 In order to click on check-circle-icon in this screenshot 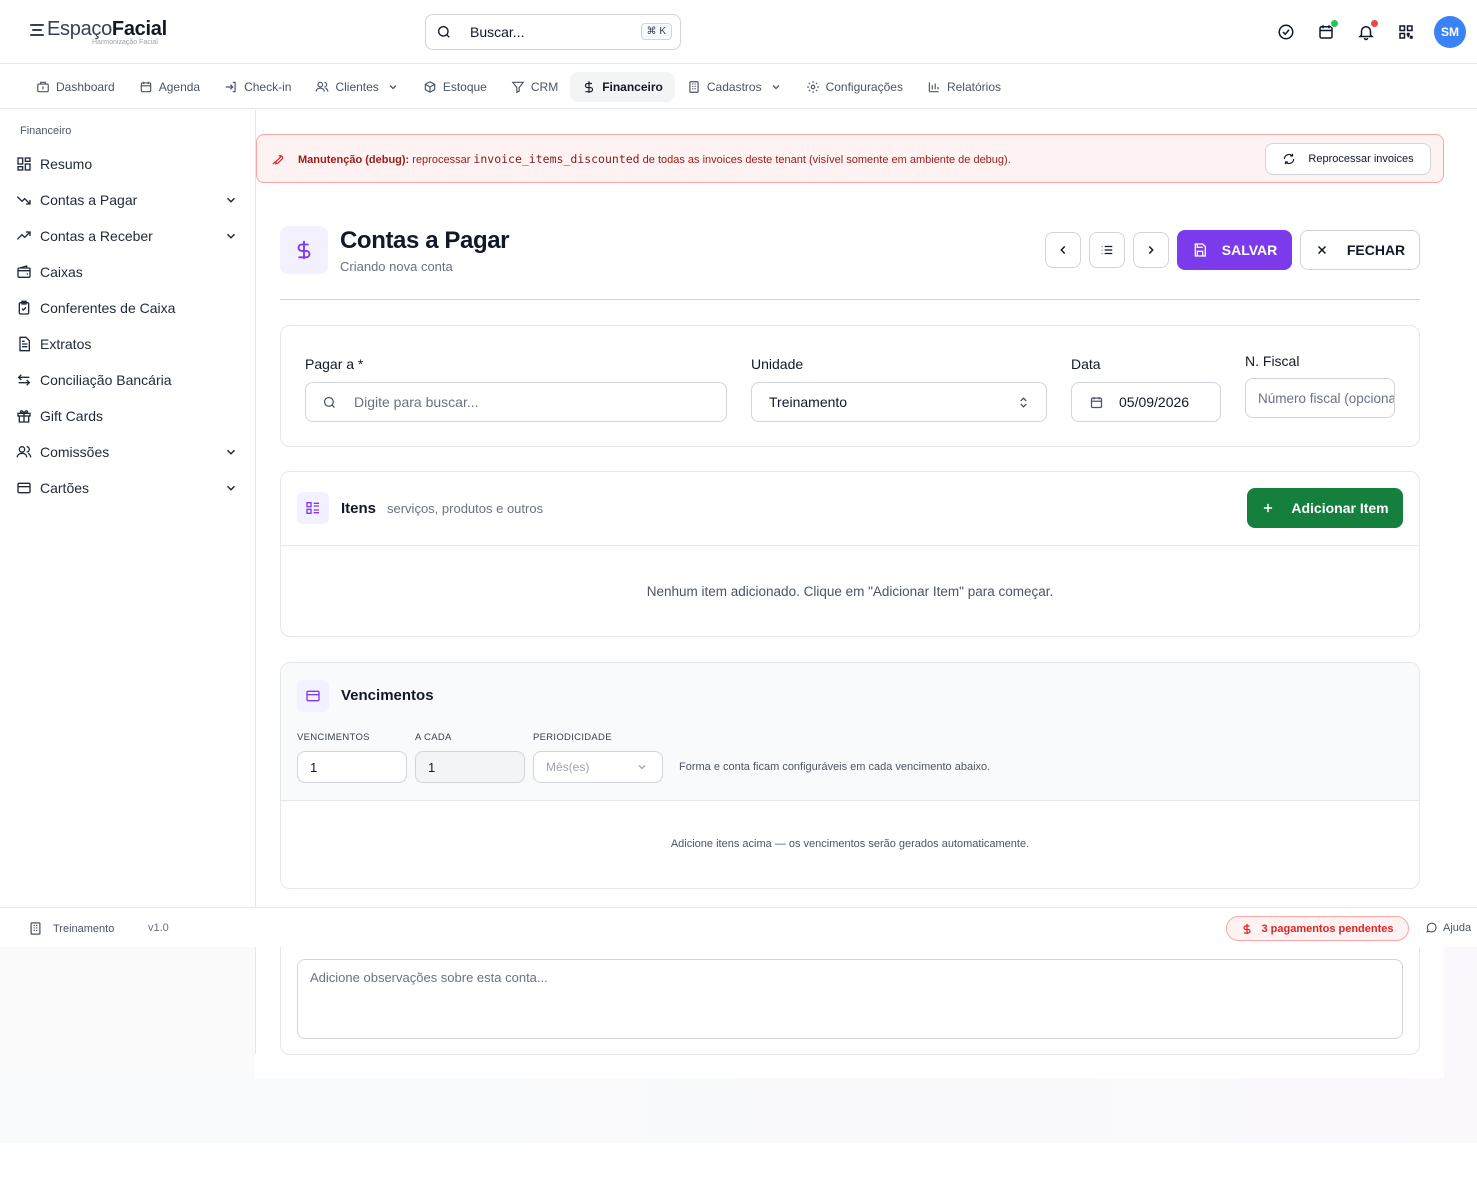, I will do `click(1286, 32)`.